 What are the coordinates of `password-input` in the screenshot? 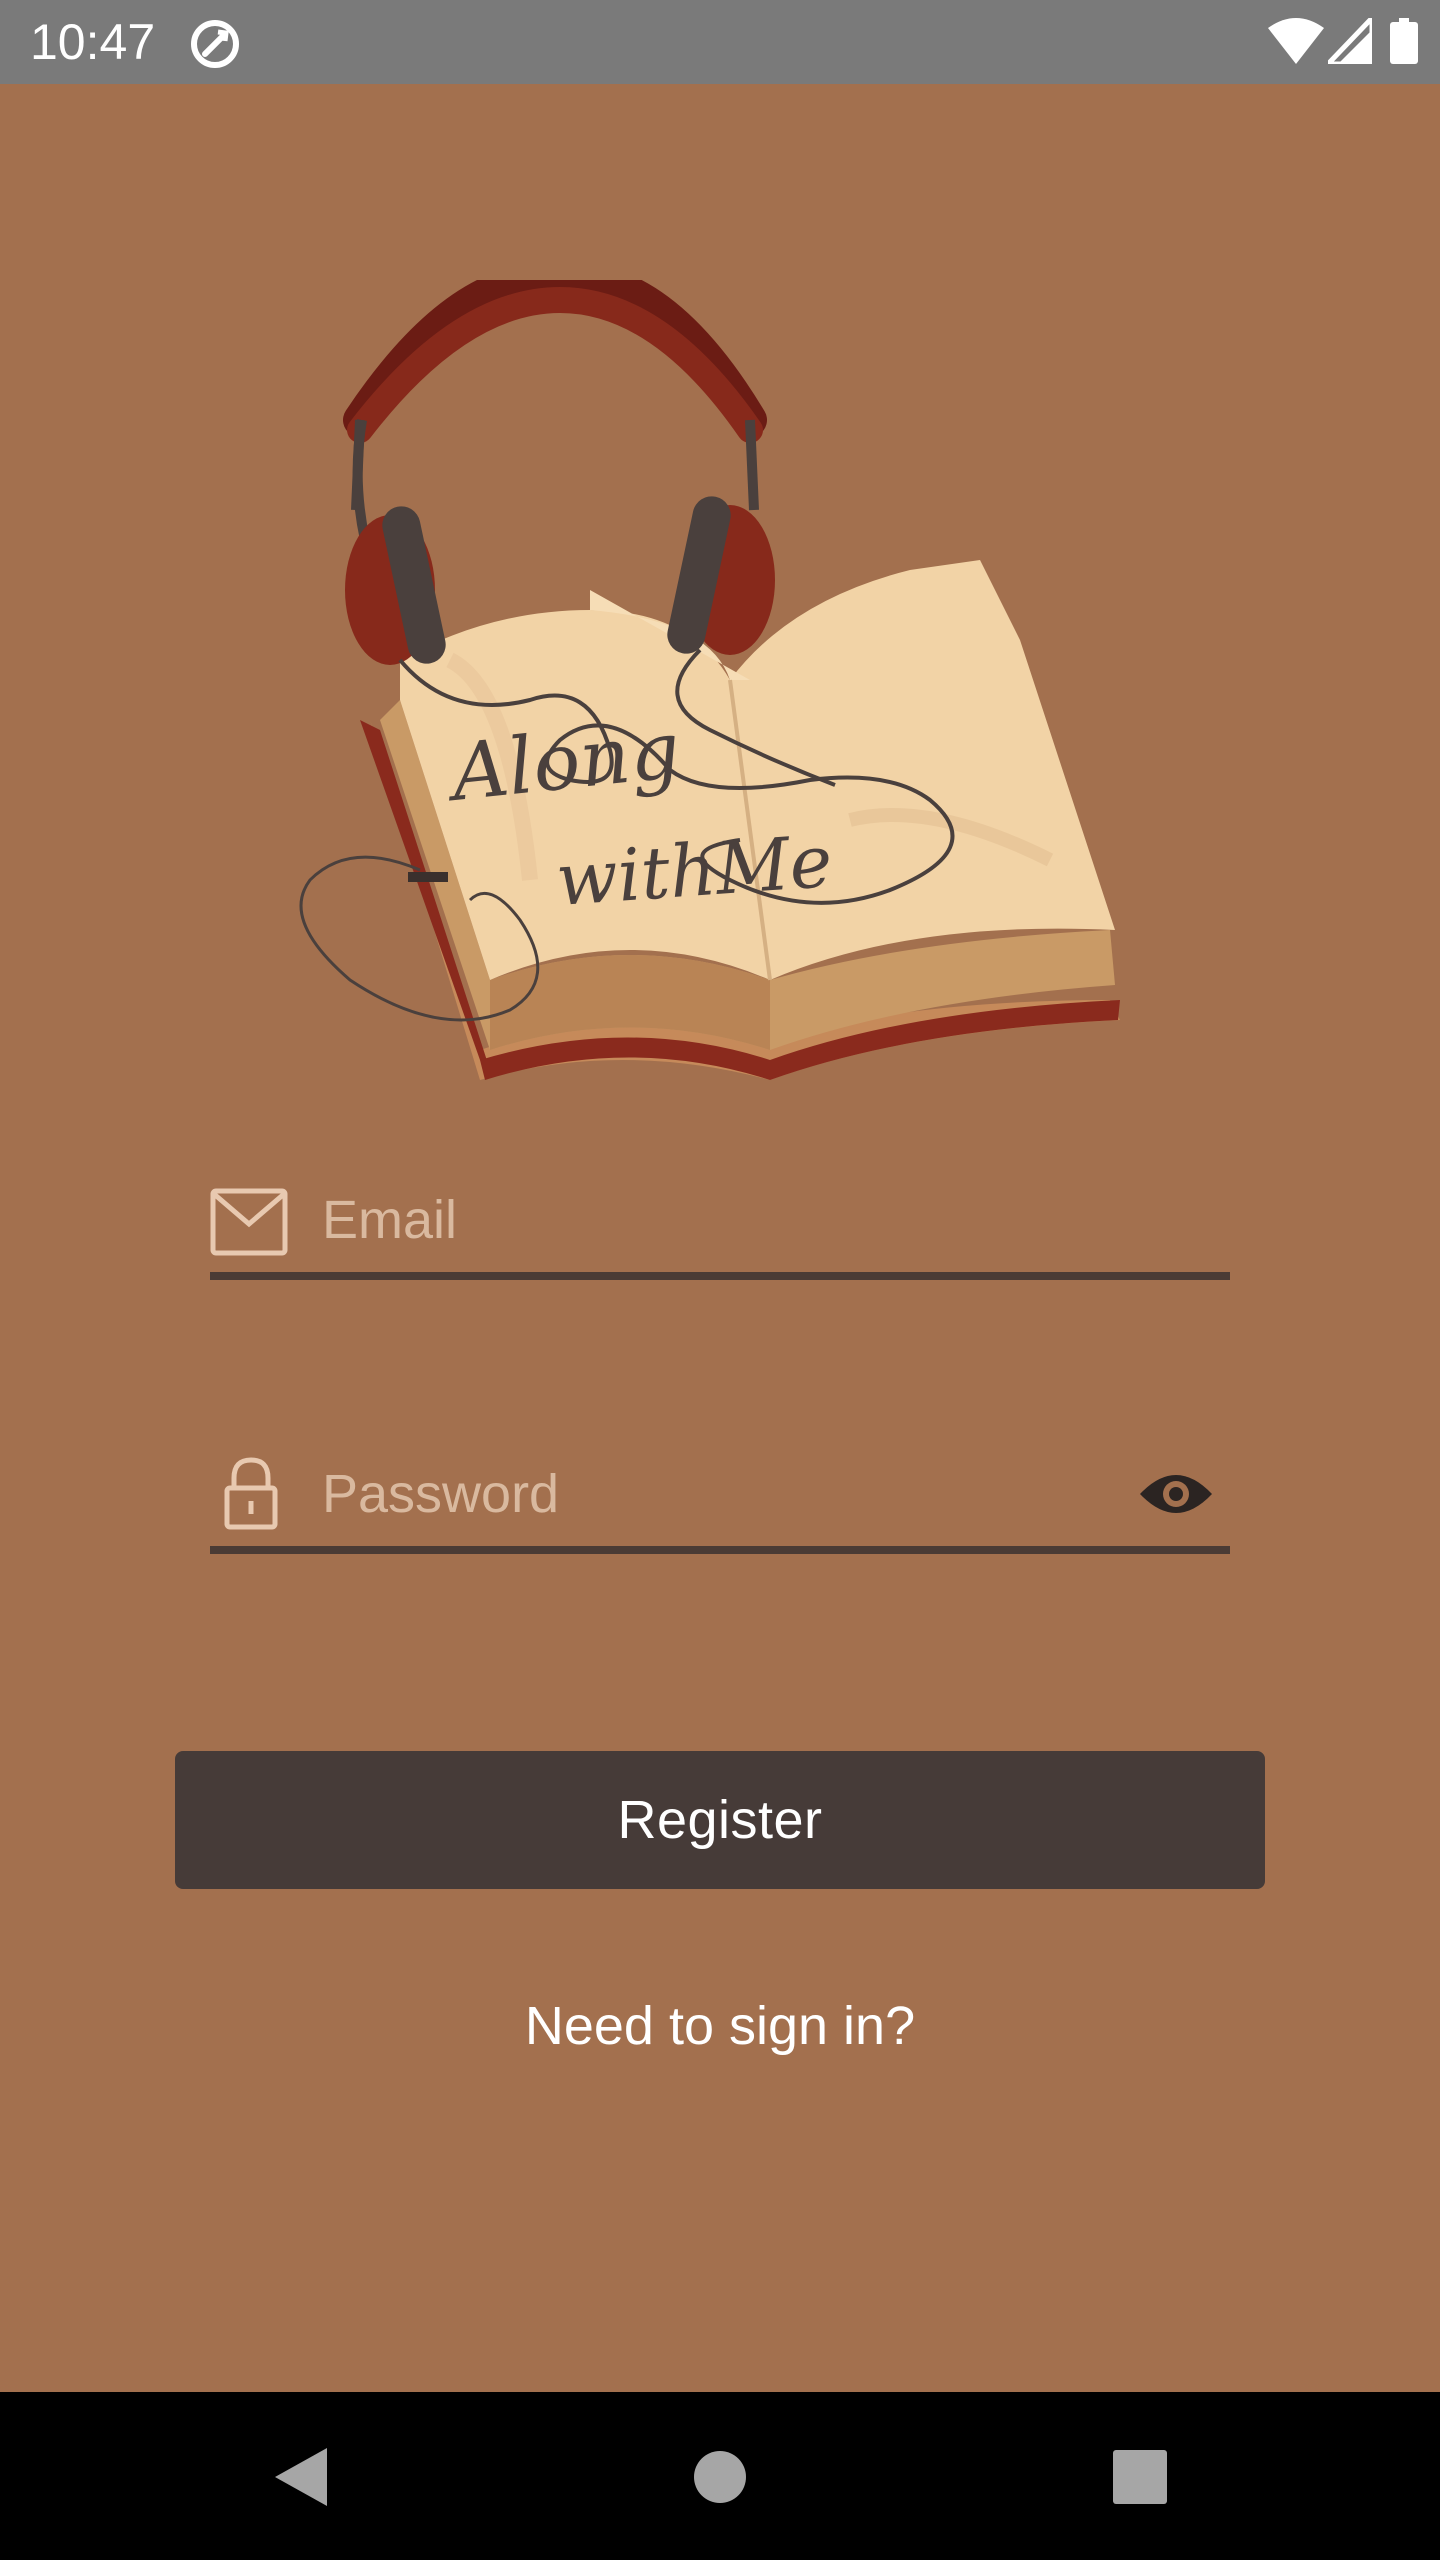 It's located at (672, 1494).